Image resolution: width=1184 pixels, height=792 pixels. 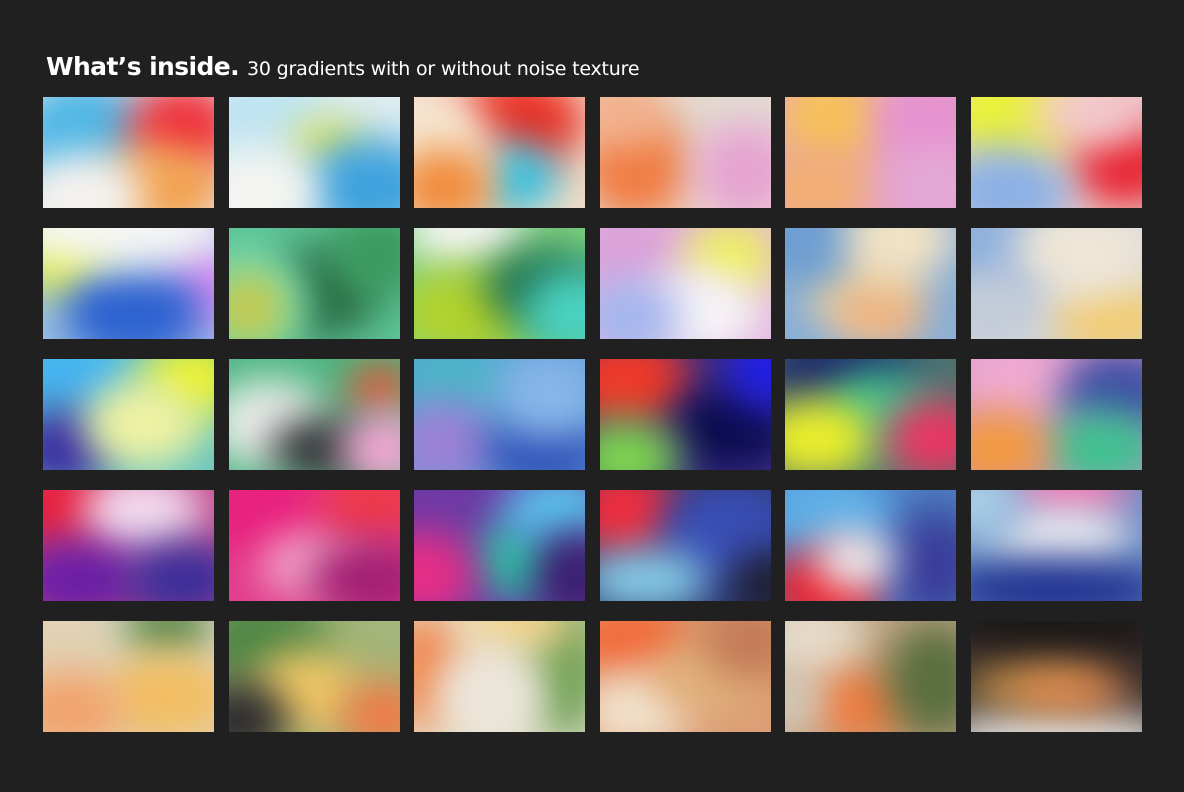 What do you see at coordinates (128, 283) in the screenshot?
I see `gradient-07-thumbnail` at bounding box center [128, 283].